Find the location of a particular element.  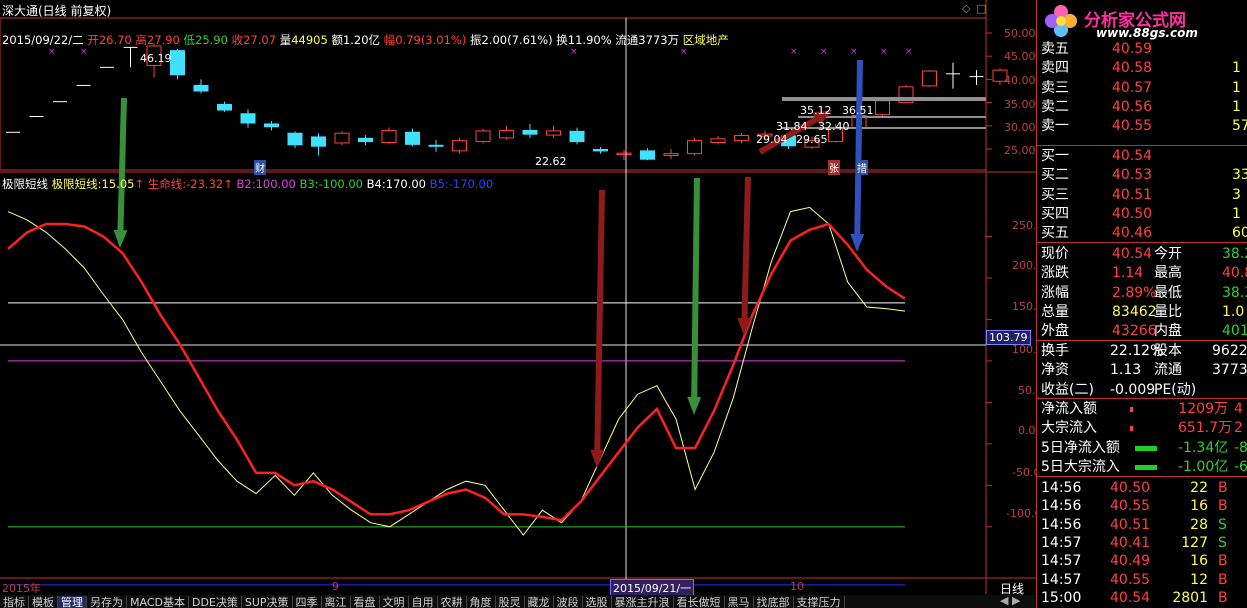

tab-9: 看盘 is located at coordinates (365, 602).